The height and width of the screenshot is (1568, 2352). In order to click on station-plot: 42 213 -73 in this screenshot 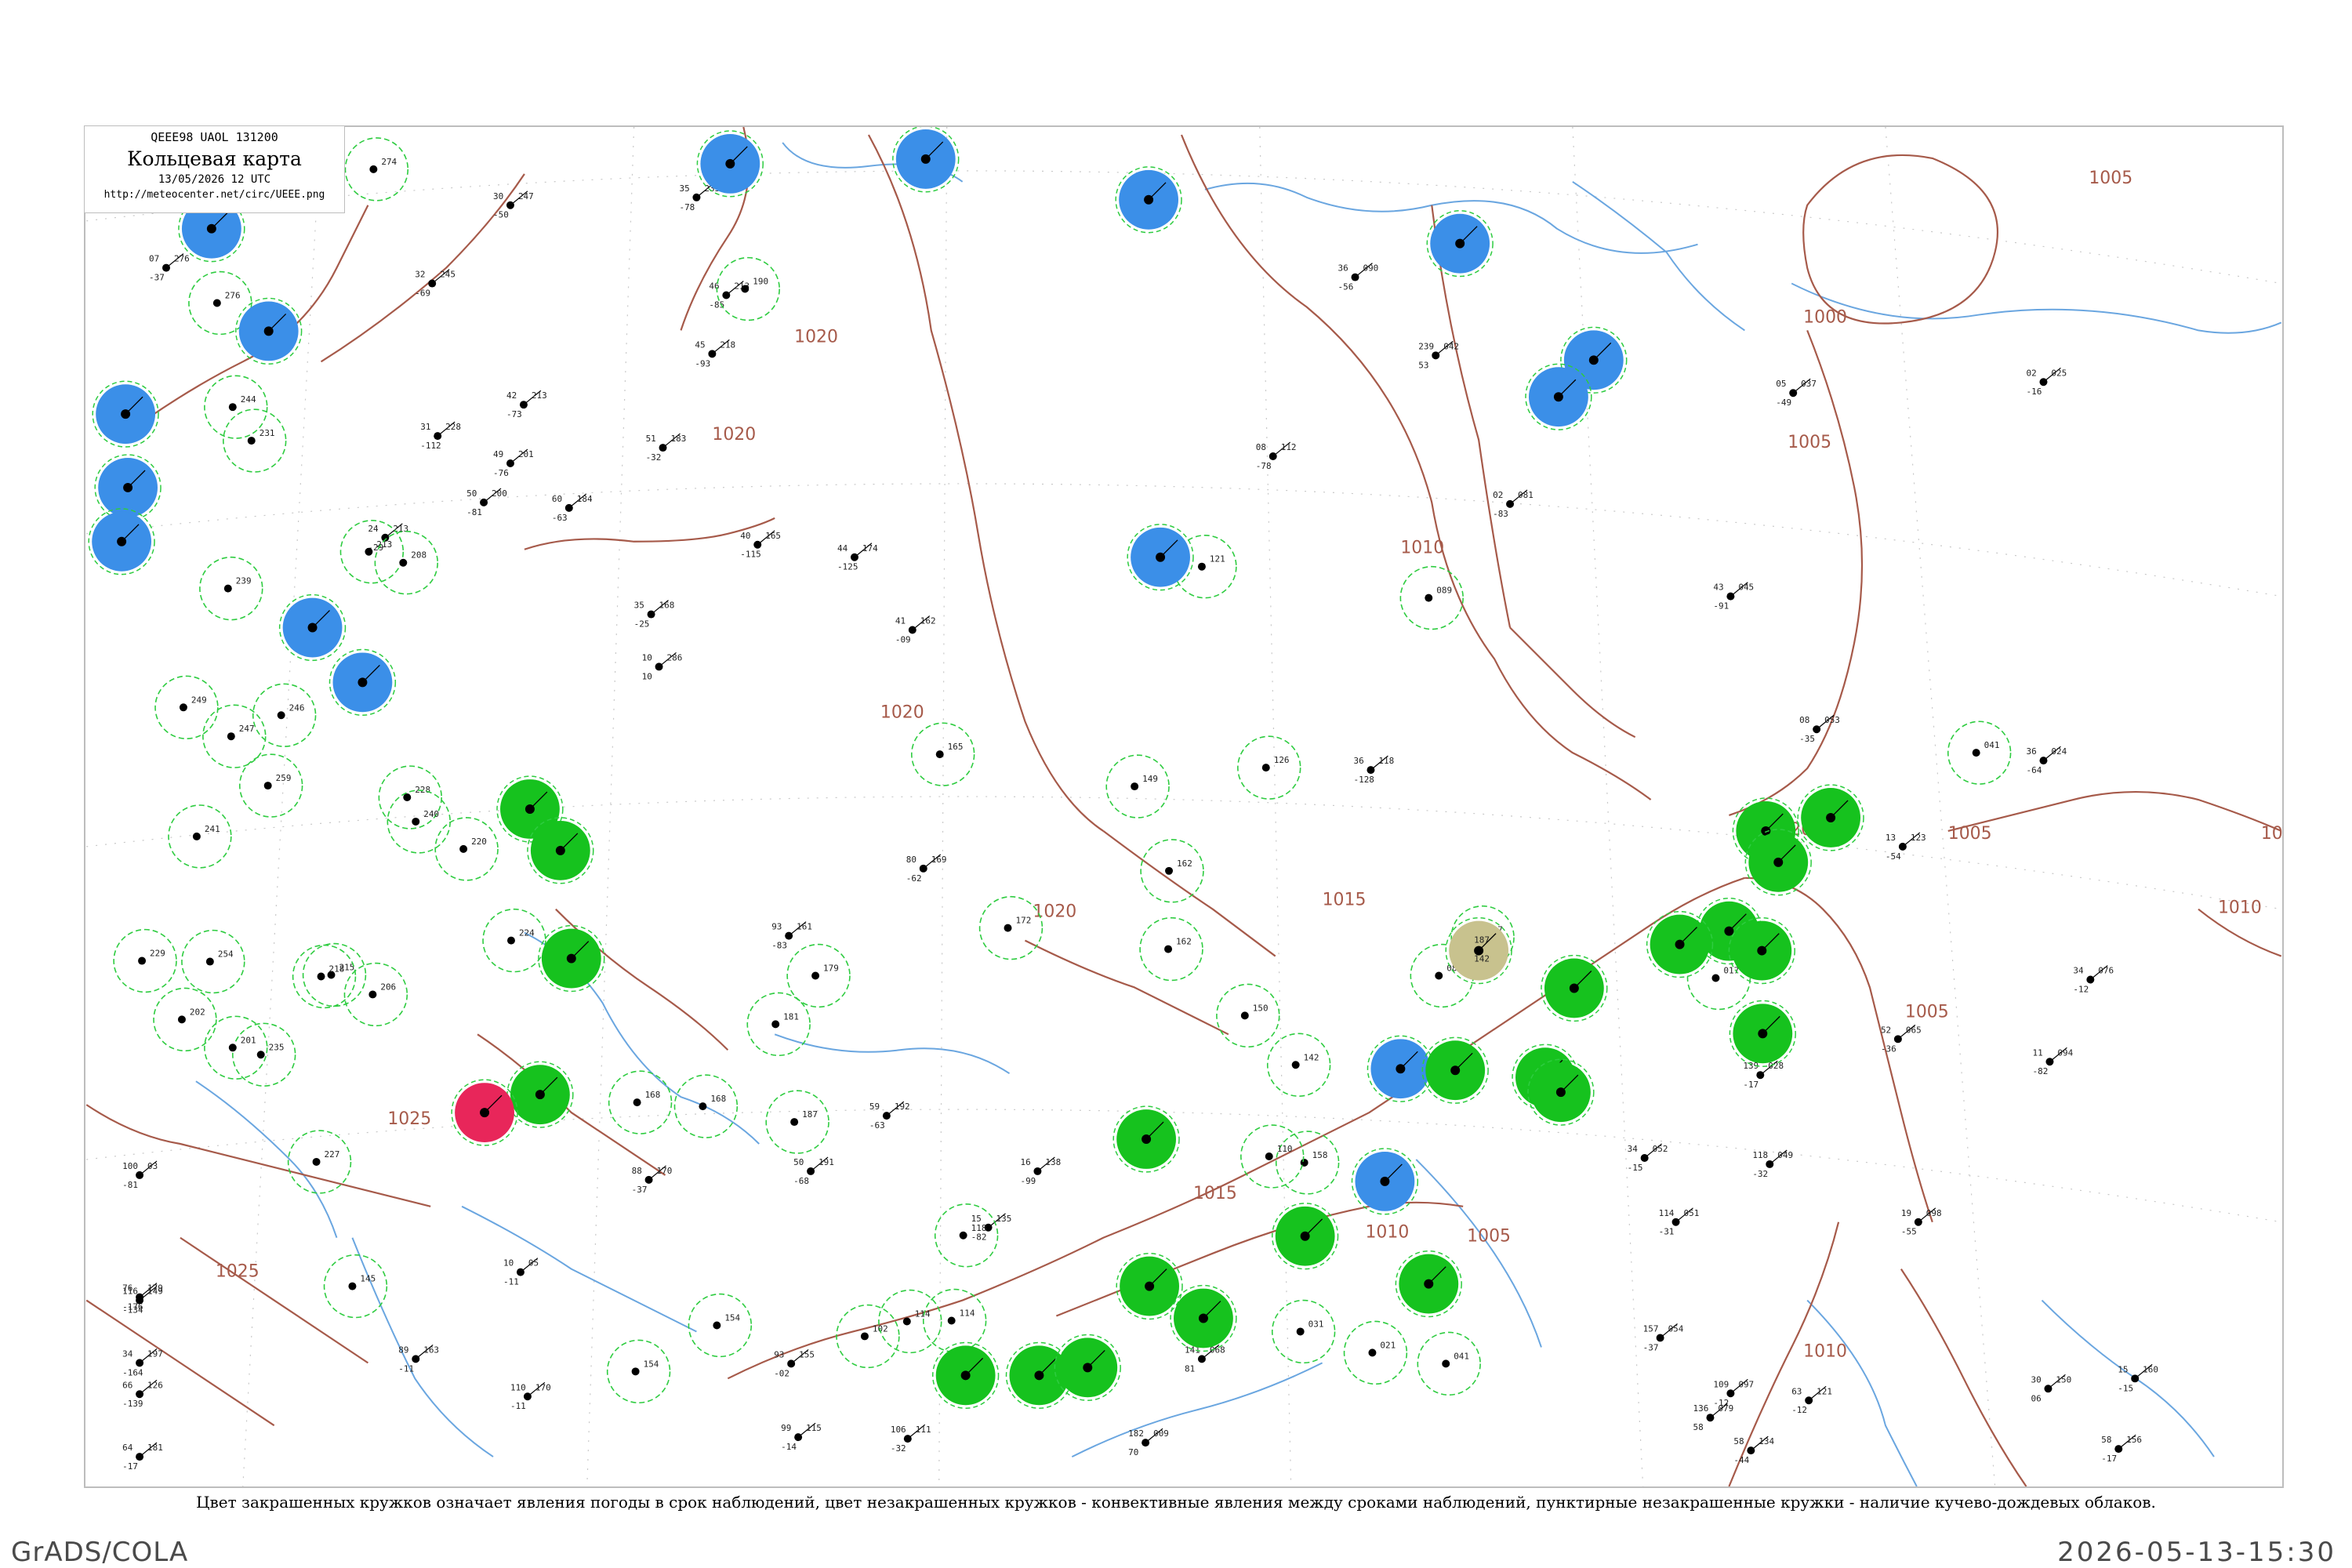, I will do `click(526, 404)`.